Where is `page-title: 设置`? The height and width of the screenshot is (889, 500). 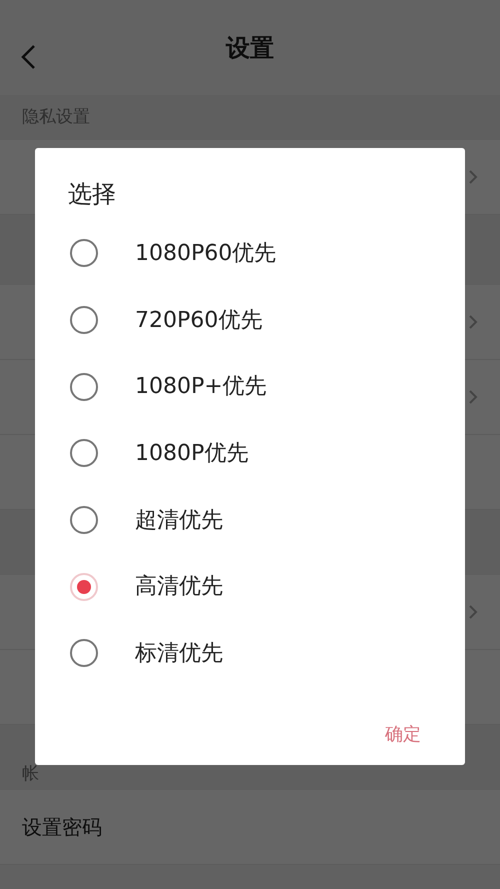 page-title: 设置 is located at coordinates (250, 48).